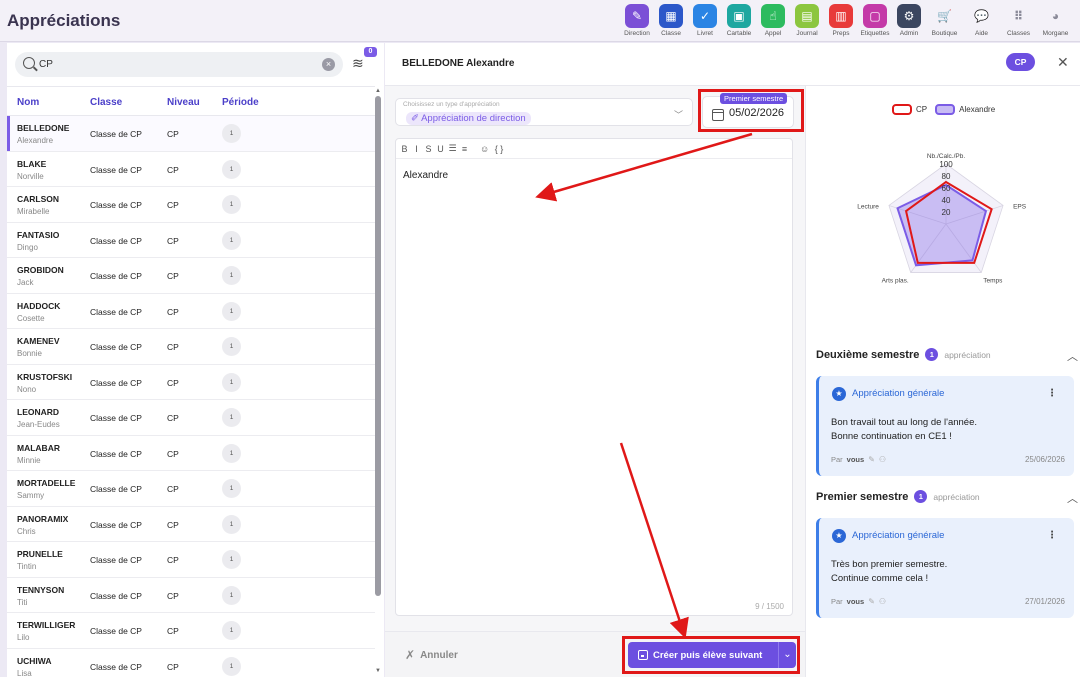  What do you see at coordinates (46, 625) in the screenshot?
I see `student-last-name: TERWILLIGER` at bounding box center [46, 625].